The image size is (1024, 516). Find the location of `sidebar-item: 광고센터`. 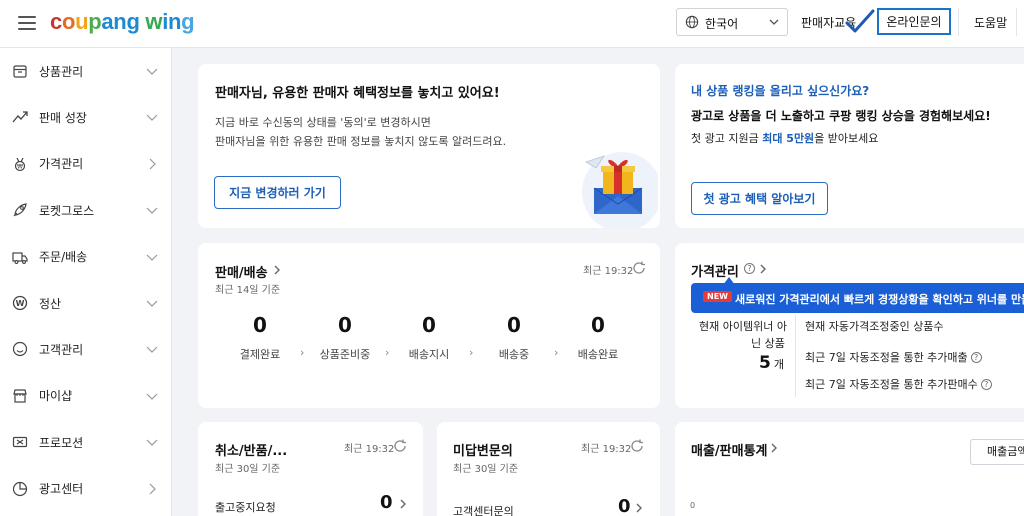

sidebar-item: 광고센터 is located at coordinates (86, 489).